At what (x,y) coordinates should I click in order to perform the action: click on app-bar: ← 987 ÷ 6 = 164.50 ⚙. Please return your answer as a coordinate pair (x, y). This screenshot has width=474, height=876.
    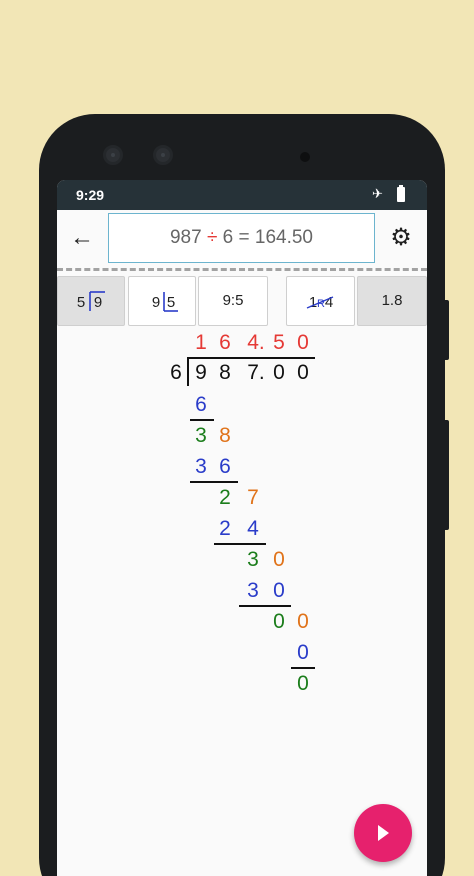
    Looking at the image, I should click on (242, 239).